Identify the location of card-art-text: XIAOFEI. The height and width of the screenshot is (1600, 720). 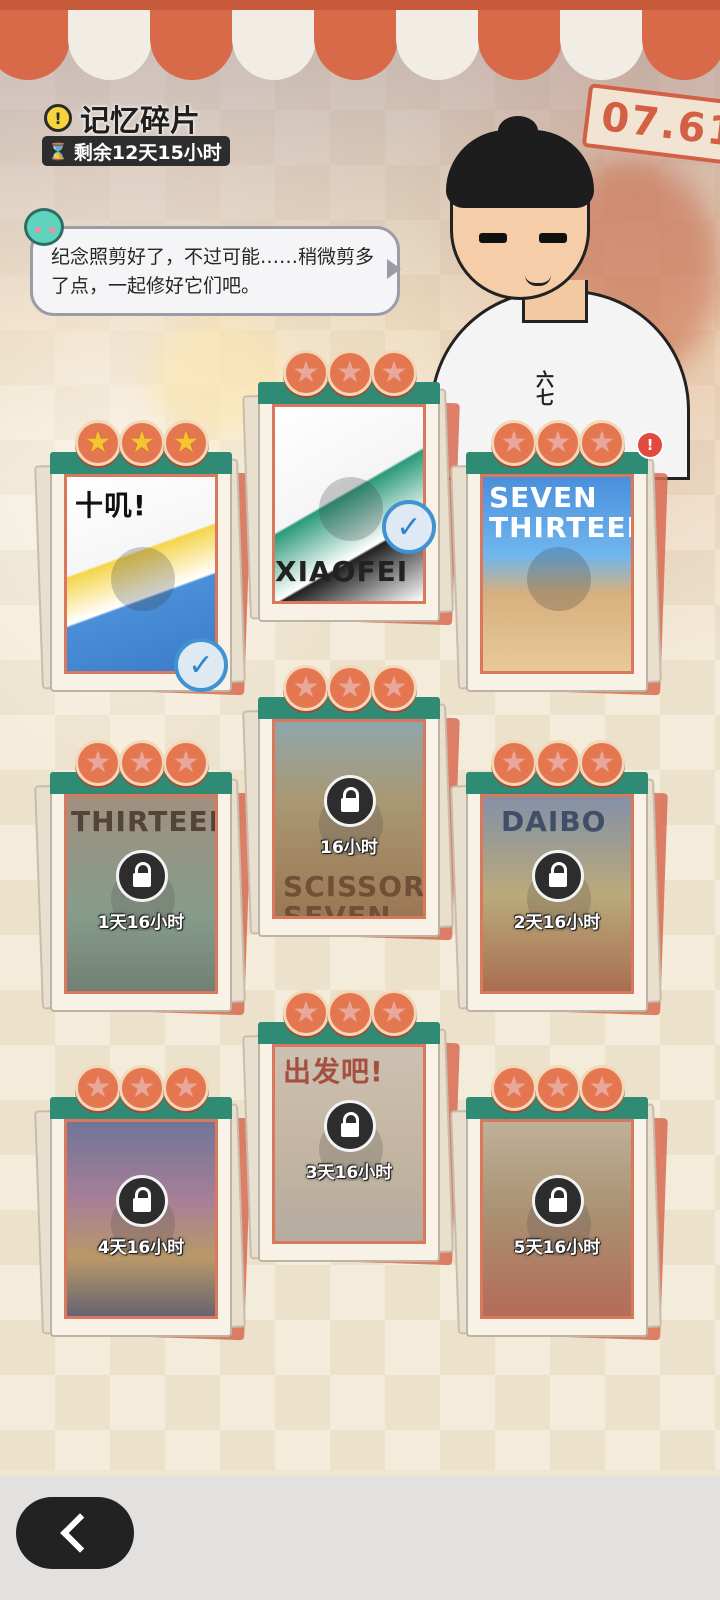
(342, 571).